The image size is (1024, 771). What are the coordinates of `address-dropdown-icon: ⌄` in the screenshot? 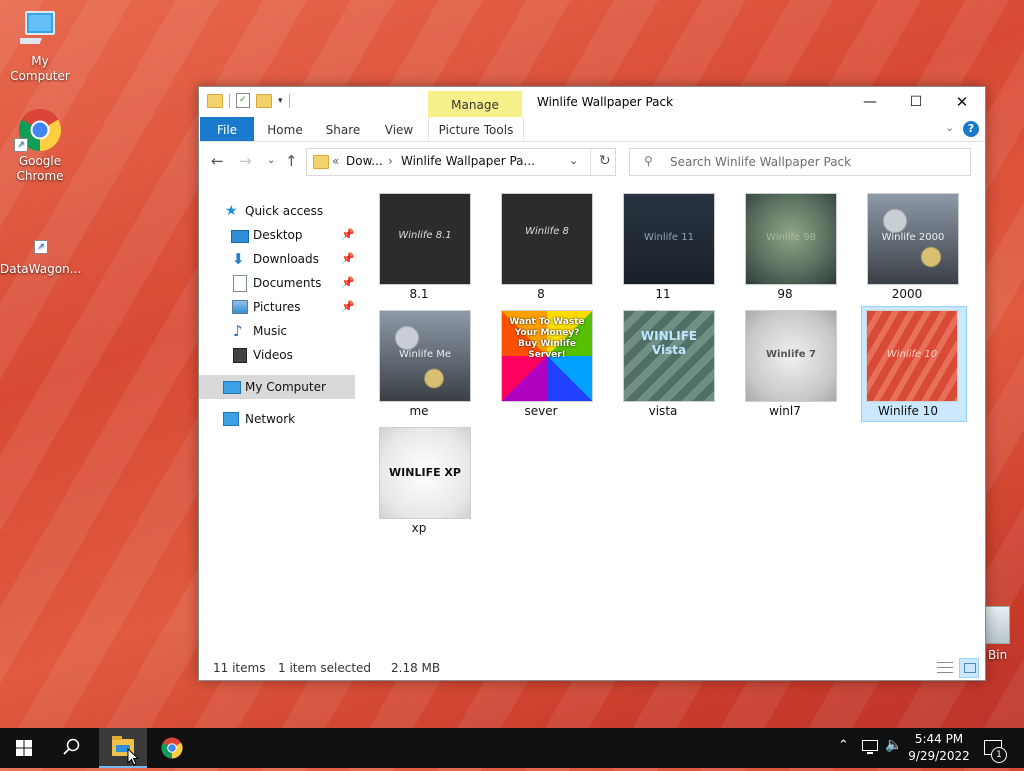 It's located at (573, 160).